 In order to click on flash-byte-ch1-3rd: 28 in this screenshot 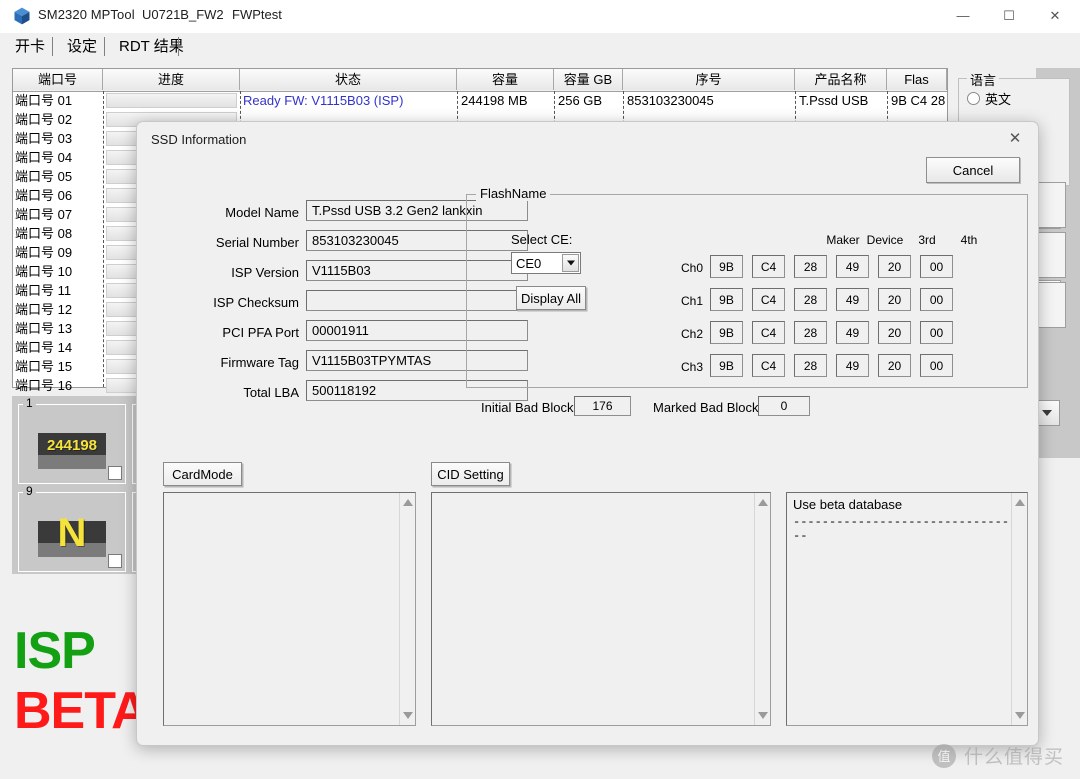, I will do `click(810, 299)`.